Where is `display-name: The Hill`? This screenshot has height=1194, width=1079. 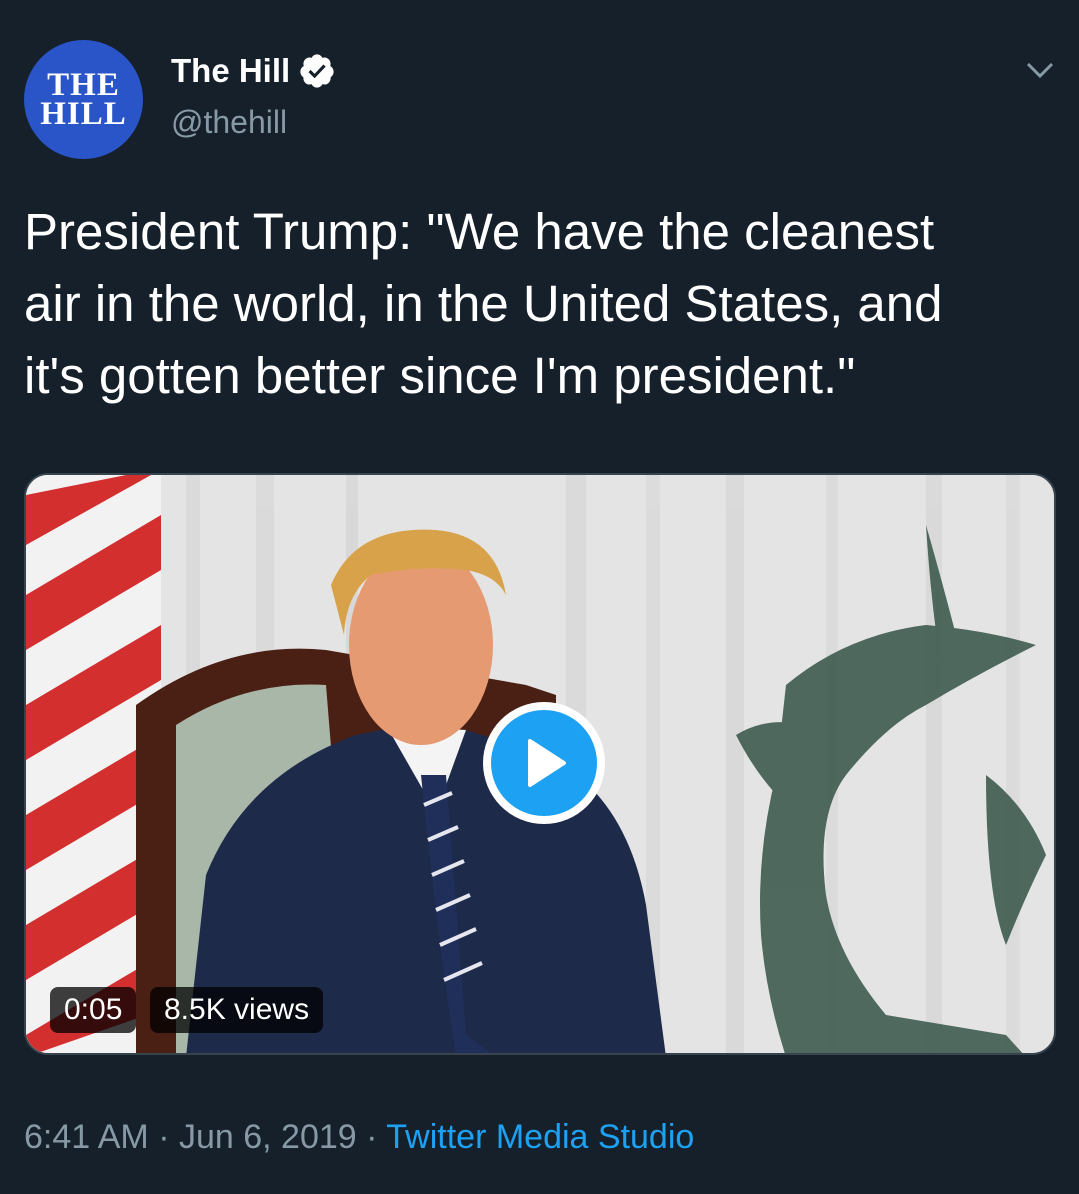 display-name: The Hill is located at coordinates (230, 71).